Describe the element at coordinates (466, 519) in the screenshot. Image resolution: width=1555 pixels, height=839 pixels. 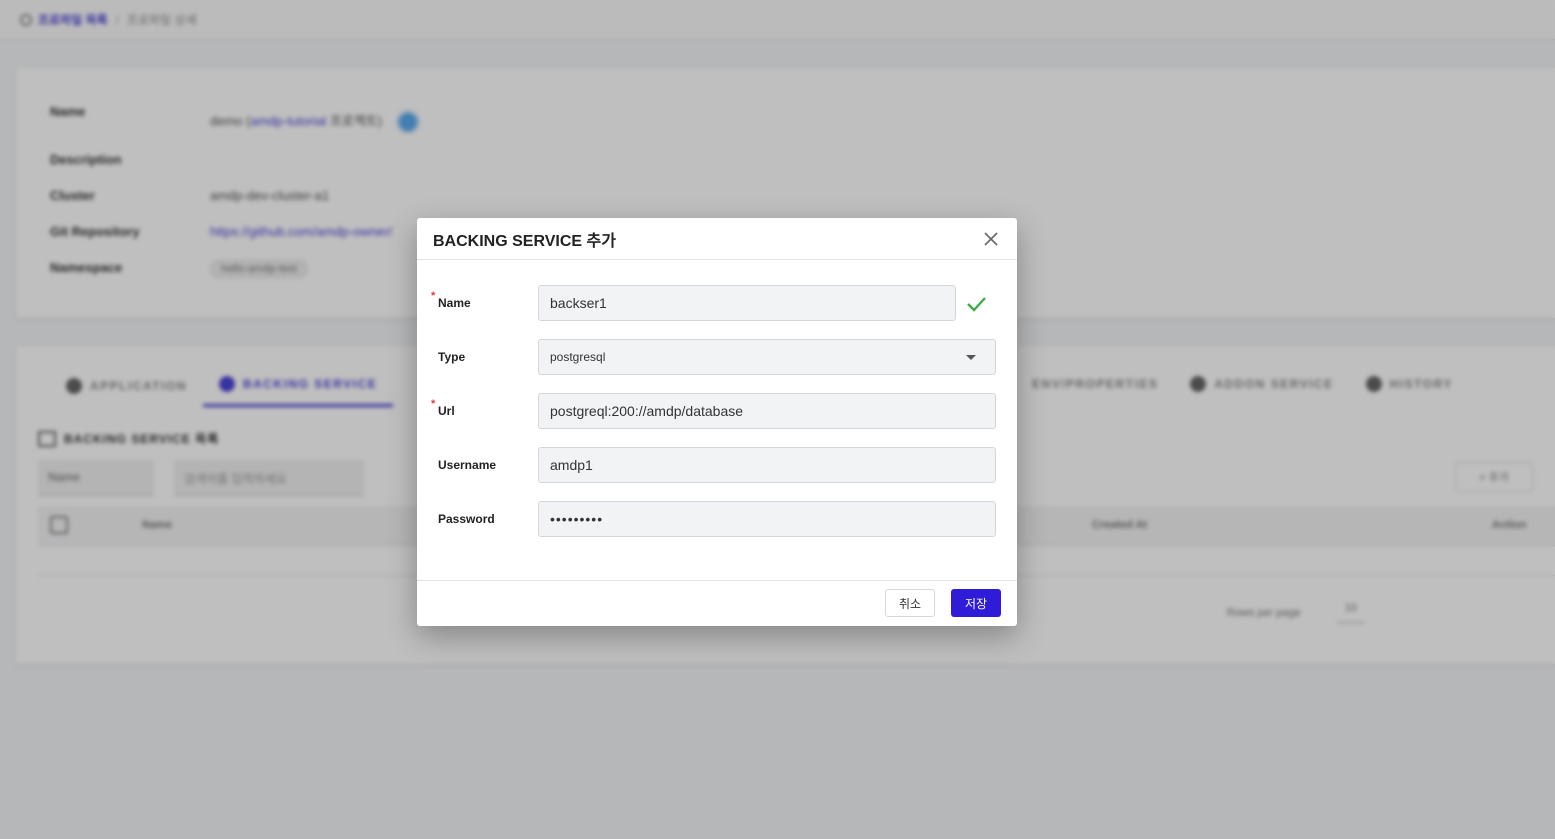
I see `password-label: Password` at that location.